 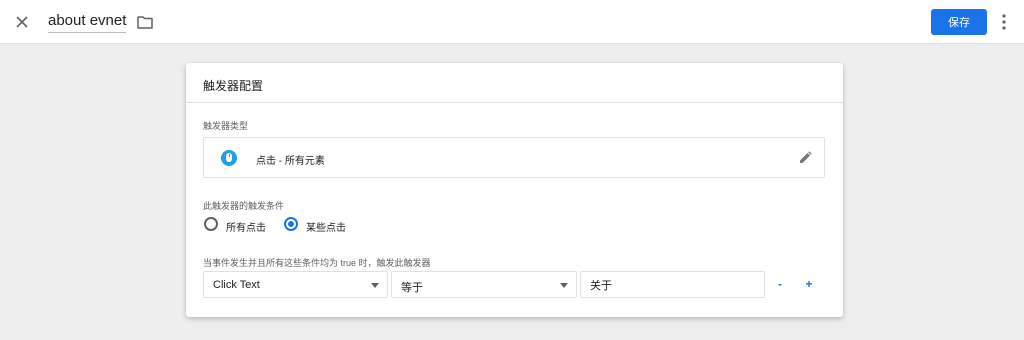 I want to click on radio-all-clicks: 所有点击, so click(x=244, y=225).